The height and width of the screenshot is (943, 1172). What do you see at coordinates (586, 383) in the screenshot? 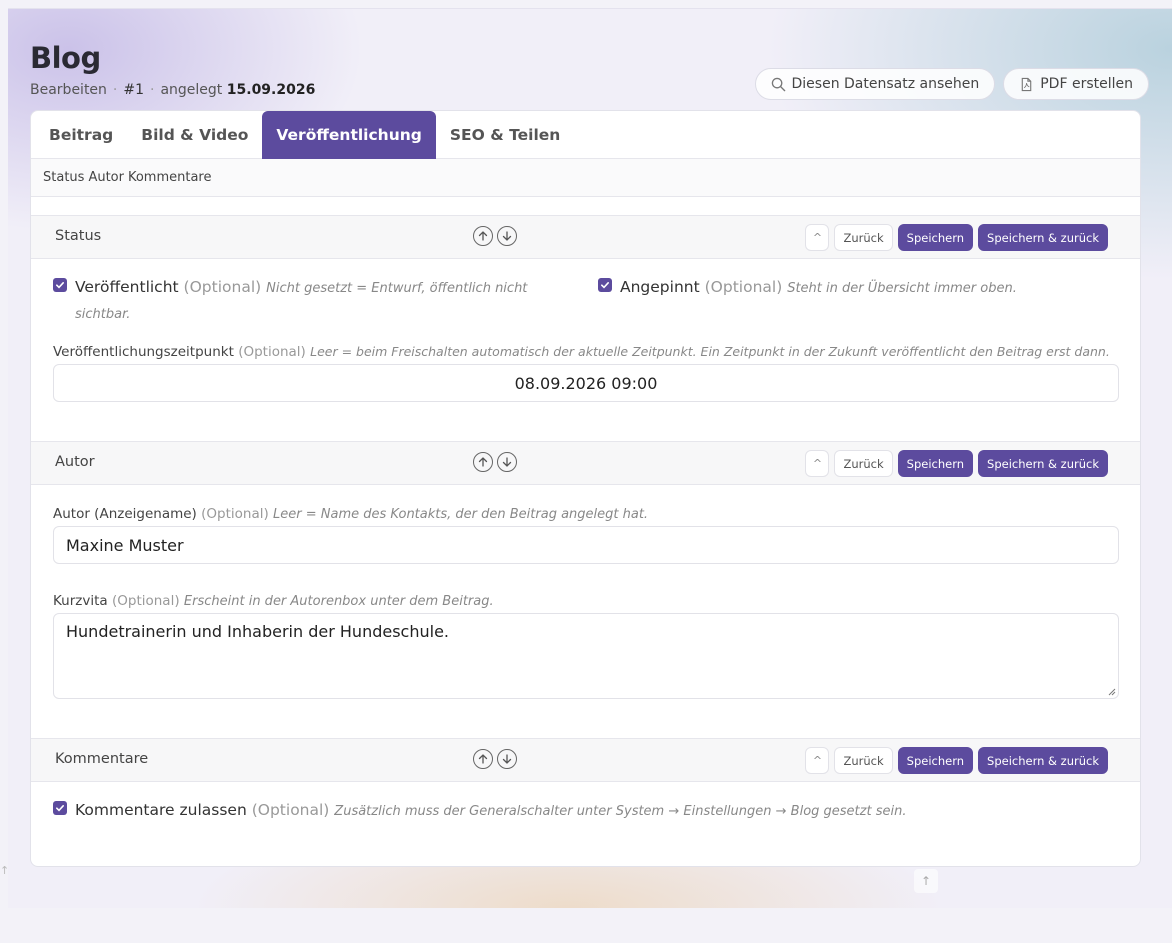
I see `publish-time-input: 08.09.2026 09:00` at bounding box center [586, 383].